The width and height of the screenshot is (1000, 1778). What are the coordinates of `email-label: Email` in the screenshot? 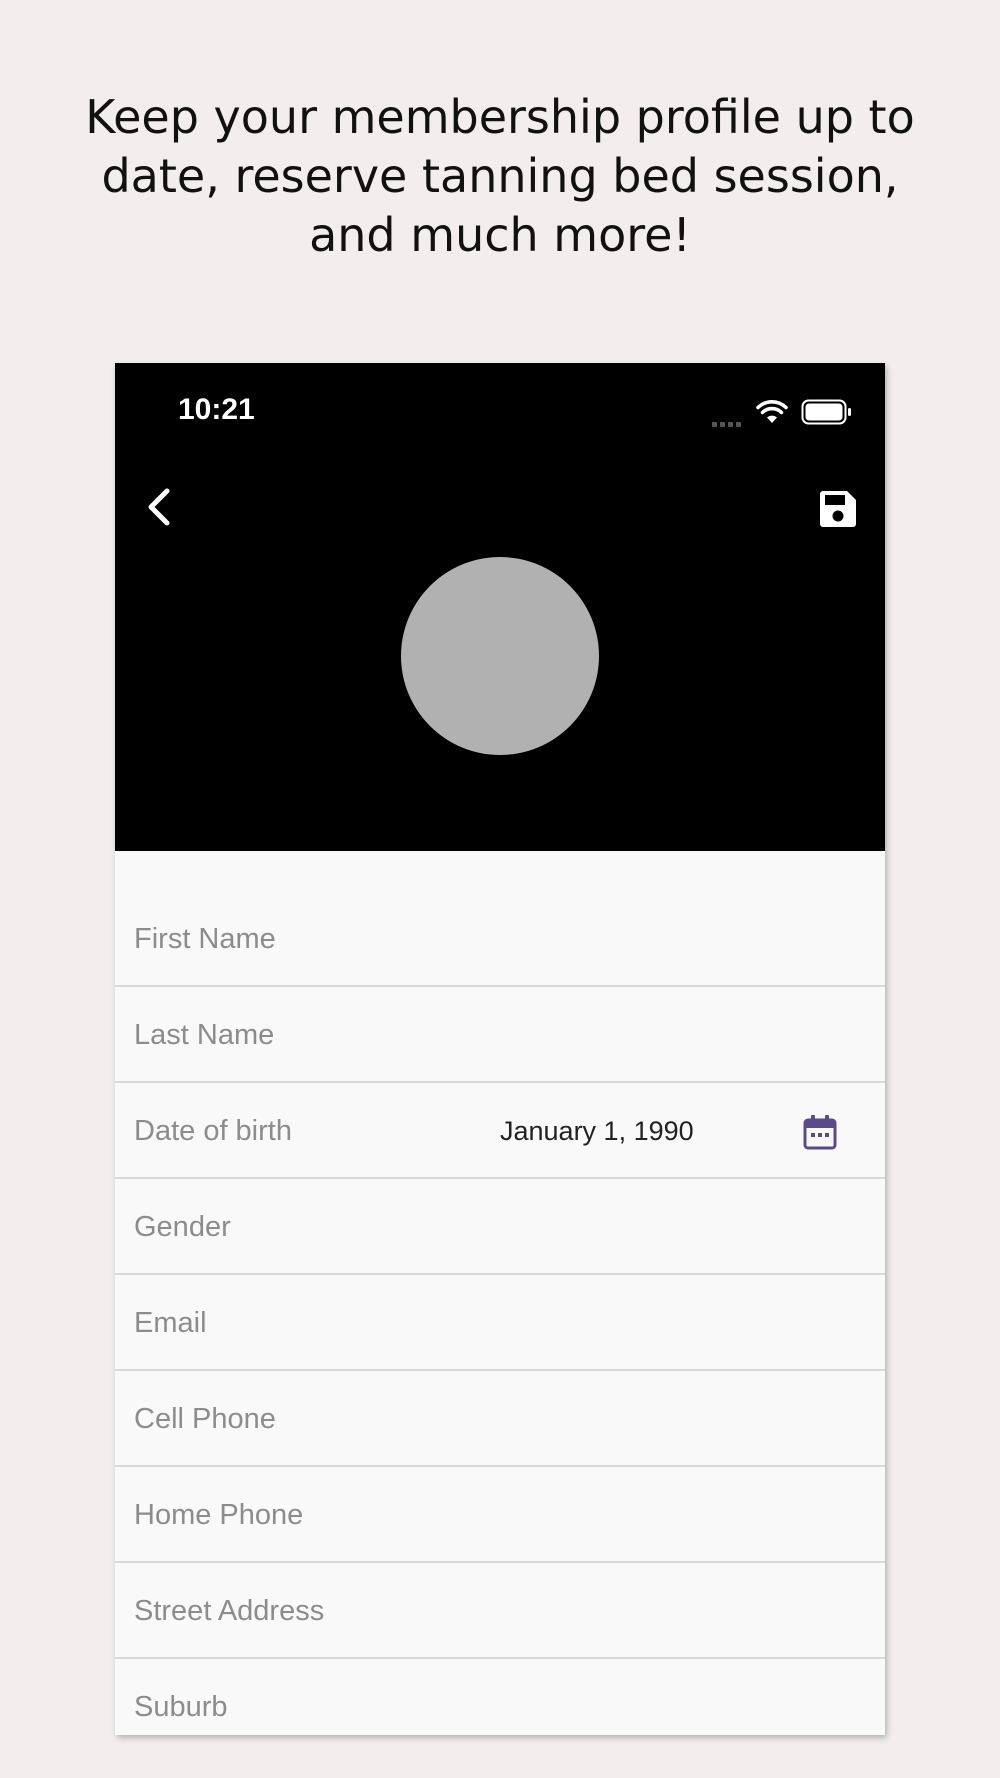 It's located at (170, 1323).